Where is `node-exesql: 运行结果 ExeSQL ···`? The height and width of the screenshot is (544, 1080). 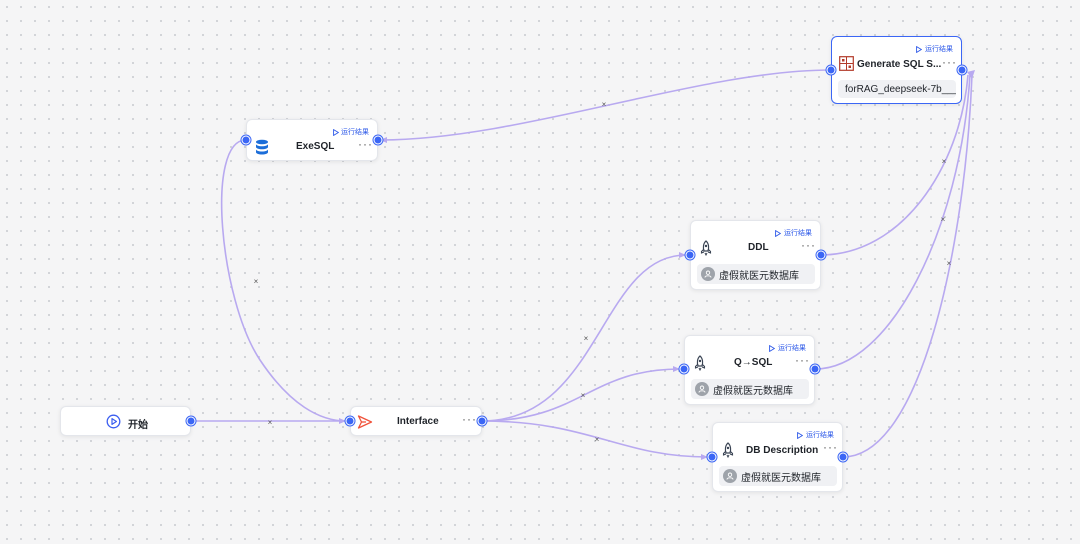
node-exesql: 运行结果 ExeSQL ··· is located at coordinates (312, 140).